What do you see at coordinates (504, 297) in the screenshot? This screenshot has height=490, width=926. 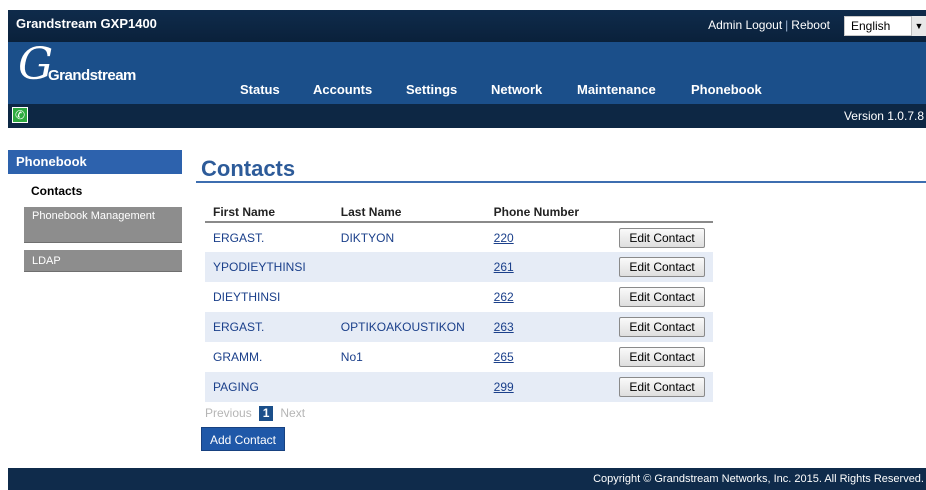 I see `phone-link: 262` at bounding box center [504, 297].